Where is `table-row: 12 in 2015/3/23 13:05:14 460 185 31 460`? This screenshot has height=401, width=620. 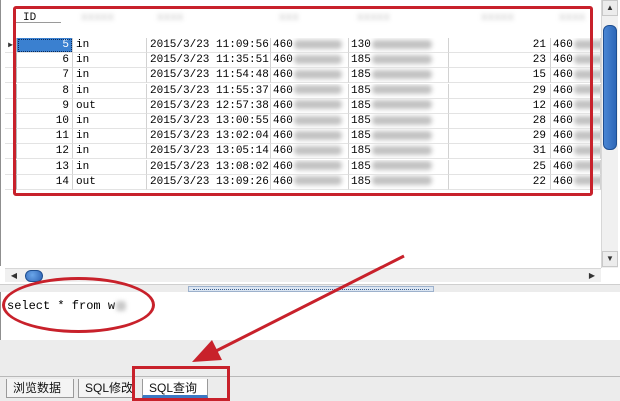
table-row: 12 in 2015/3/23 13:05:14 460 185 31 460 is located at coordinates (303, 152).